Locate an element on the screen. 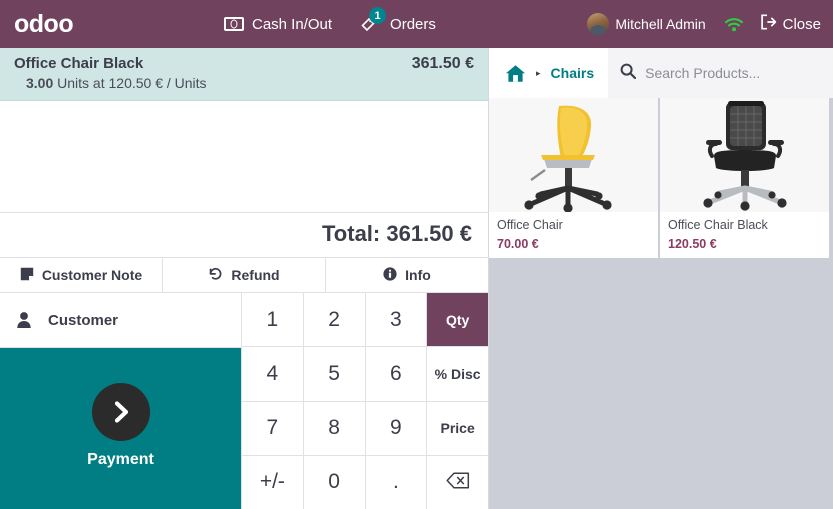 The image size is (833, 509). numpad-key-8: 8 is located at coordinates (334, 428).